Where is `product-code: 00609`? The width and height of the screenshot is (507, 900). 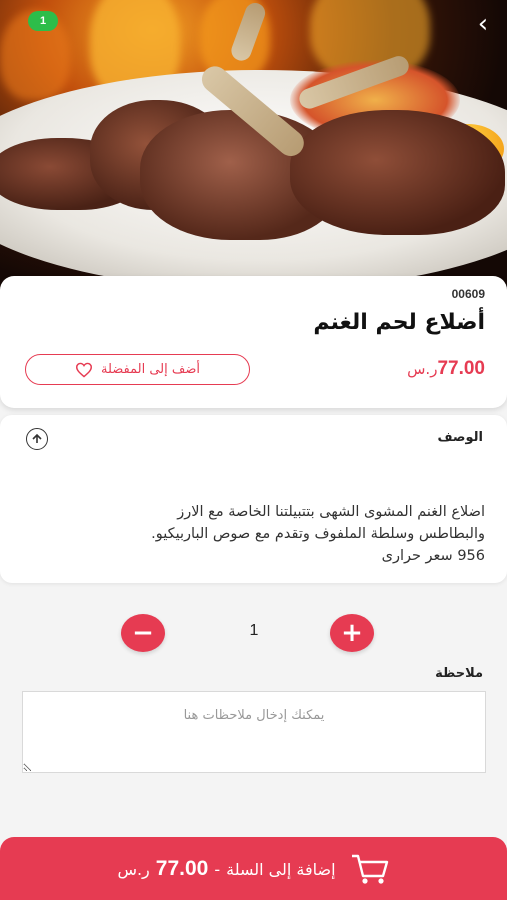 product-code: 00609 is located at coordinates (468, 294).